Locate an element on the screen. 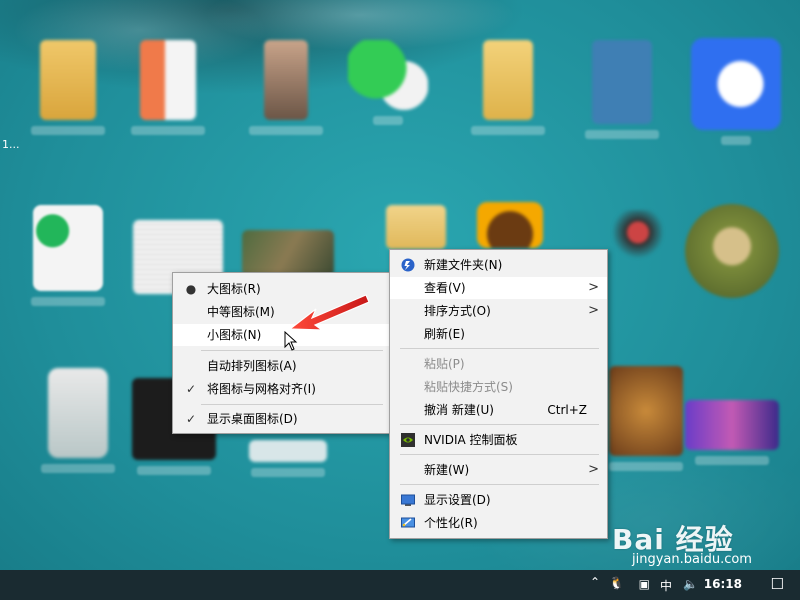 The width and height of the screenshot is (800, 600). watermark-url: jingyan.baidu.com is located at coordinates (692, 559).